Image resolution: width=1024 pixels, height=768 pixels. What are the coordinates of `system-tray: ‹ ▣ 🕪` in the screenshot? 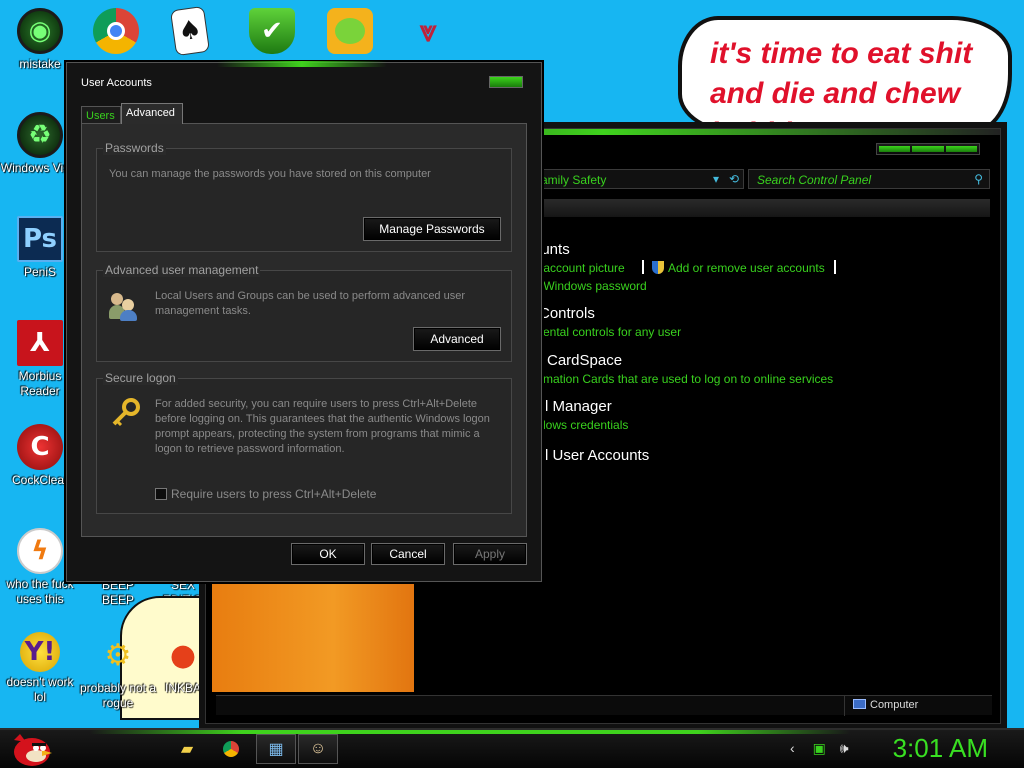 It's located at (819, 748).